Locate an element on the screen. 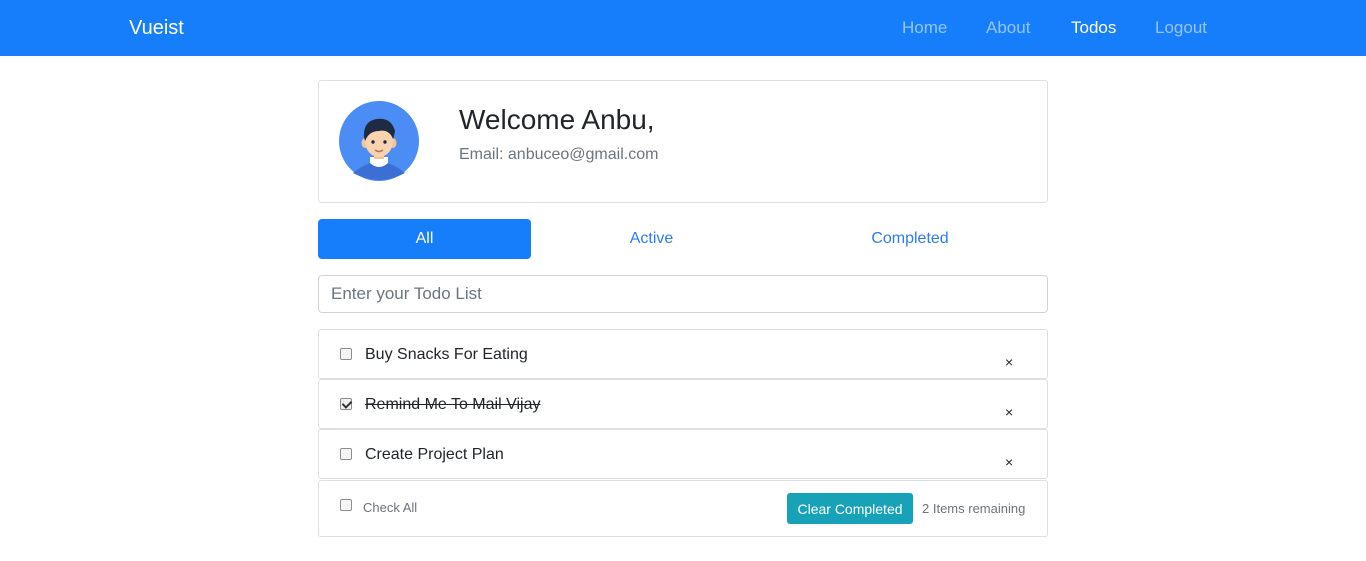 This screenshot has width=1366, height=561. nav-link-home: Home is located at coordinates (924, 28).